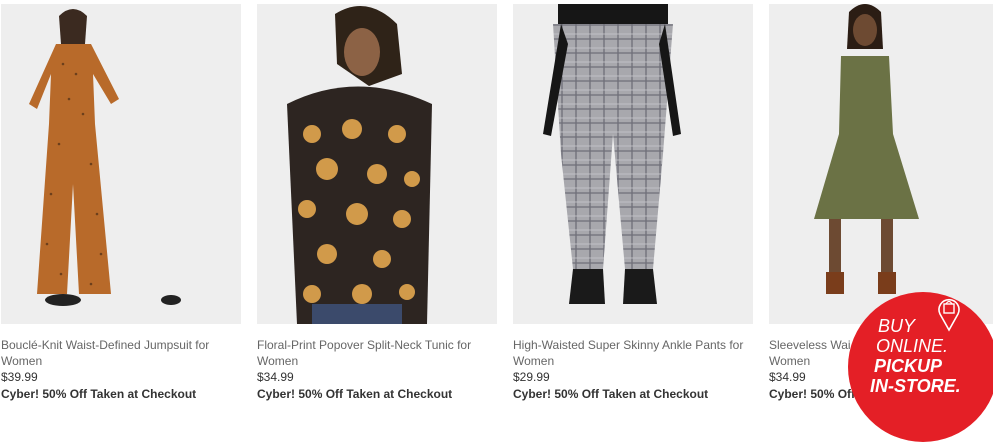 This screenshot has height=442, width=993. What do you see at coordinates (810, 345) in the screenshot?
I see `product-title-line1: Sleeveless Wai` at bounding box center [810, 345].